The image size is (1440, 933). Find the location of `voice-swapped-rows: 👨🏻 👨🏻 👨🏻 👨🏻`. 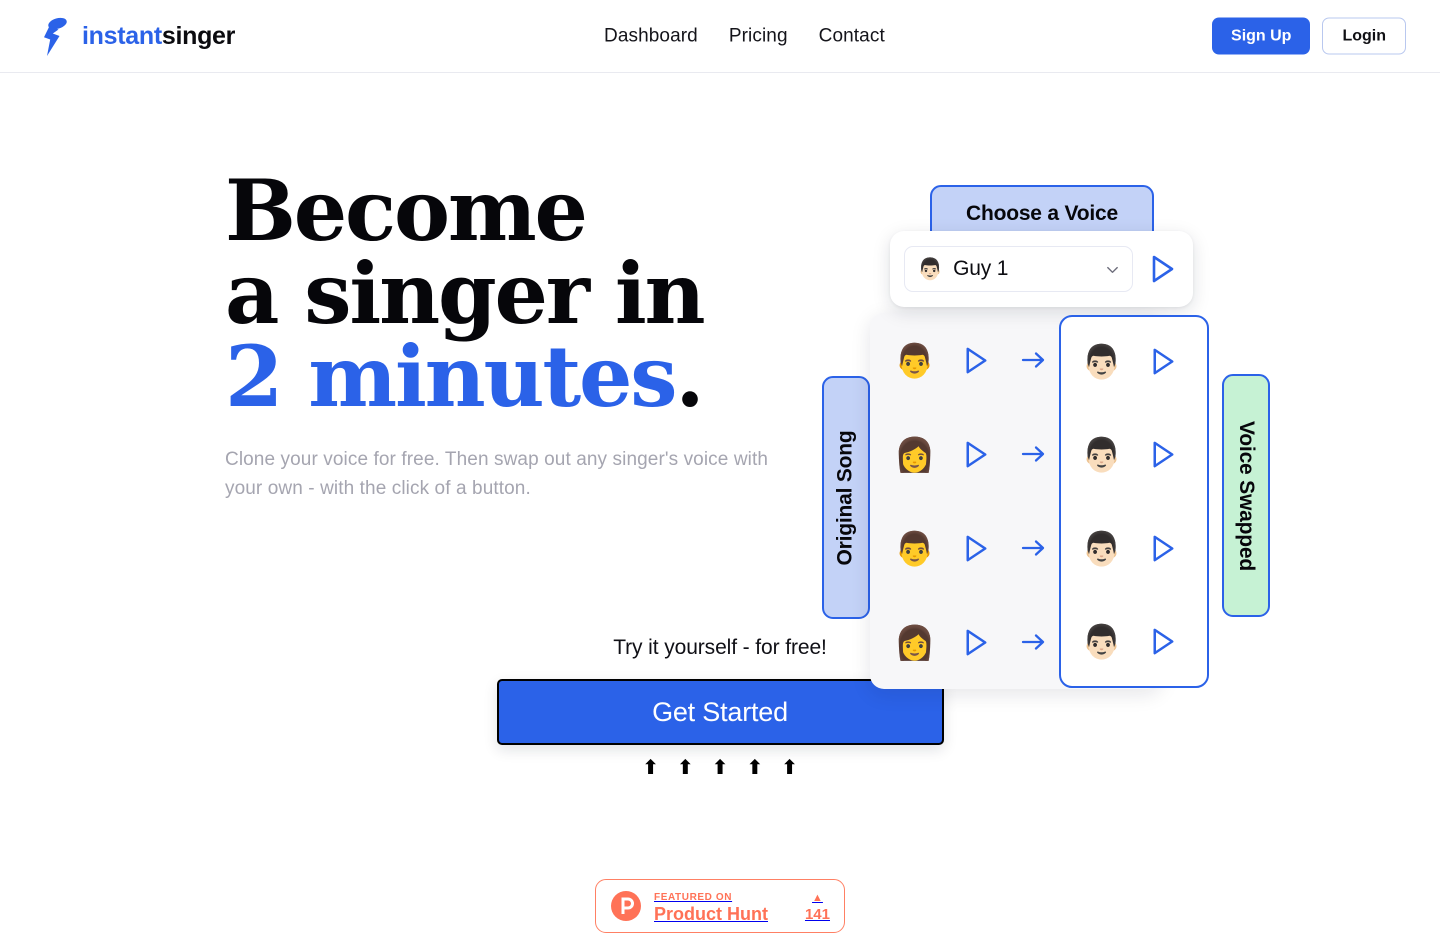

voice-swapped-rows: 👨🏻 👨🏻 👨🏻 👨🏻 is located at coordinates (1134, 501).